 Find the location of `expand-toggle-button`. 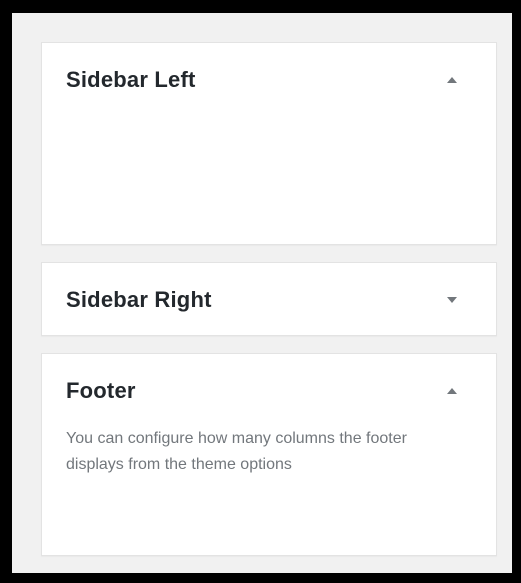

expand-toggle-button is located at coordinates (452, 300).